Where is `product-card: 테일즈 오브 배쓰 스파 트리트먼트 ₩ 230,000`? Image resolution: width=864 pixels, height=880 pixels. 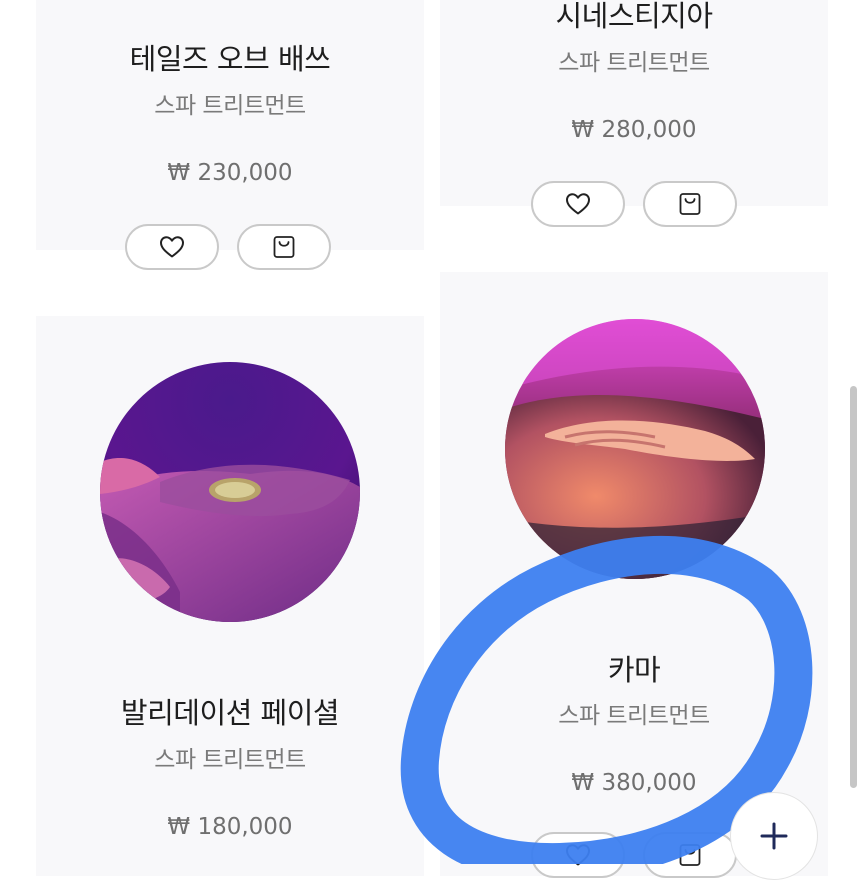
product-card: 테일즈 오브 배쓰 스파 트리트먼트 ₩ 230,000 is located at coordinates (230, 125).